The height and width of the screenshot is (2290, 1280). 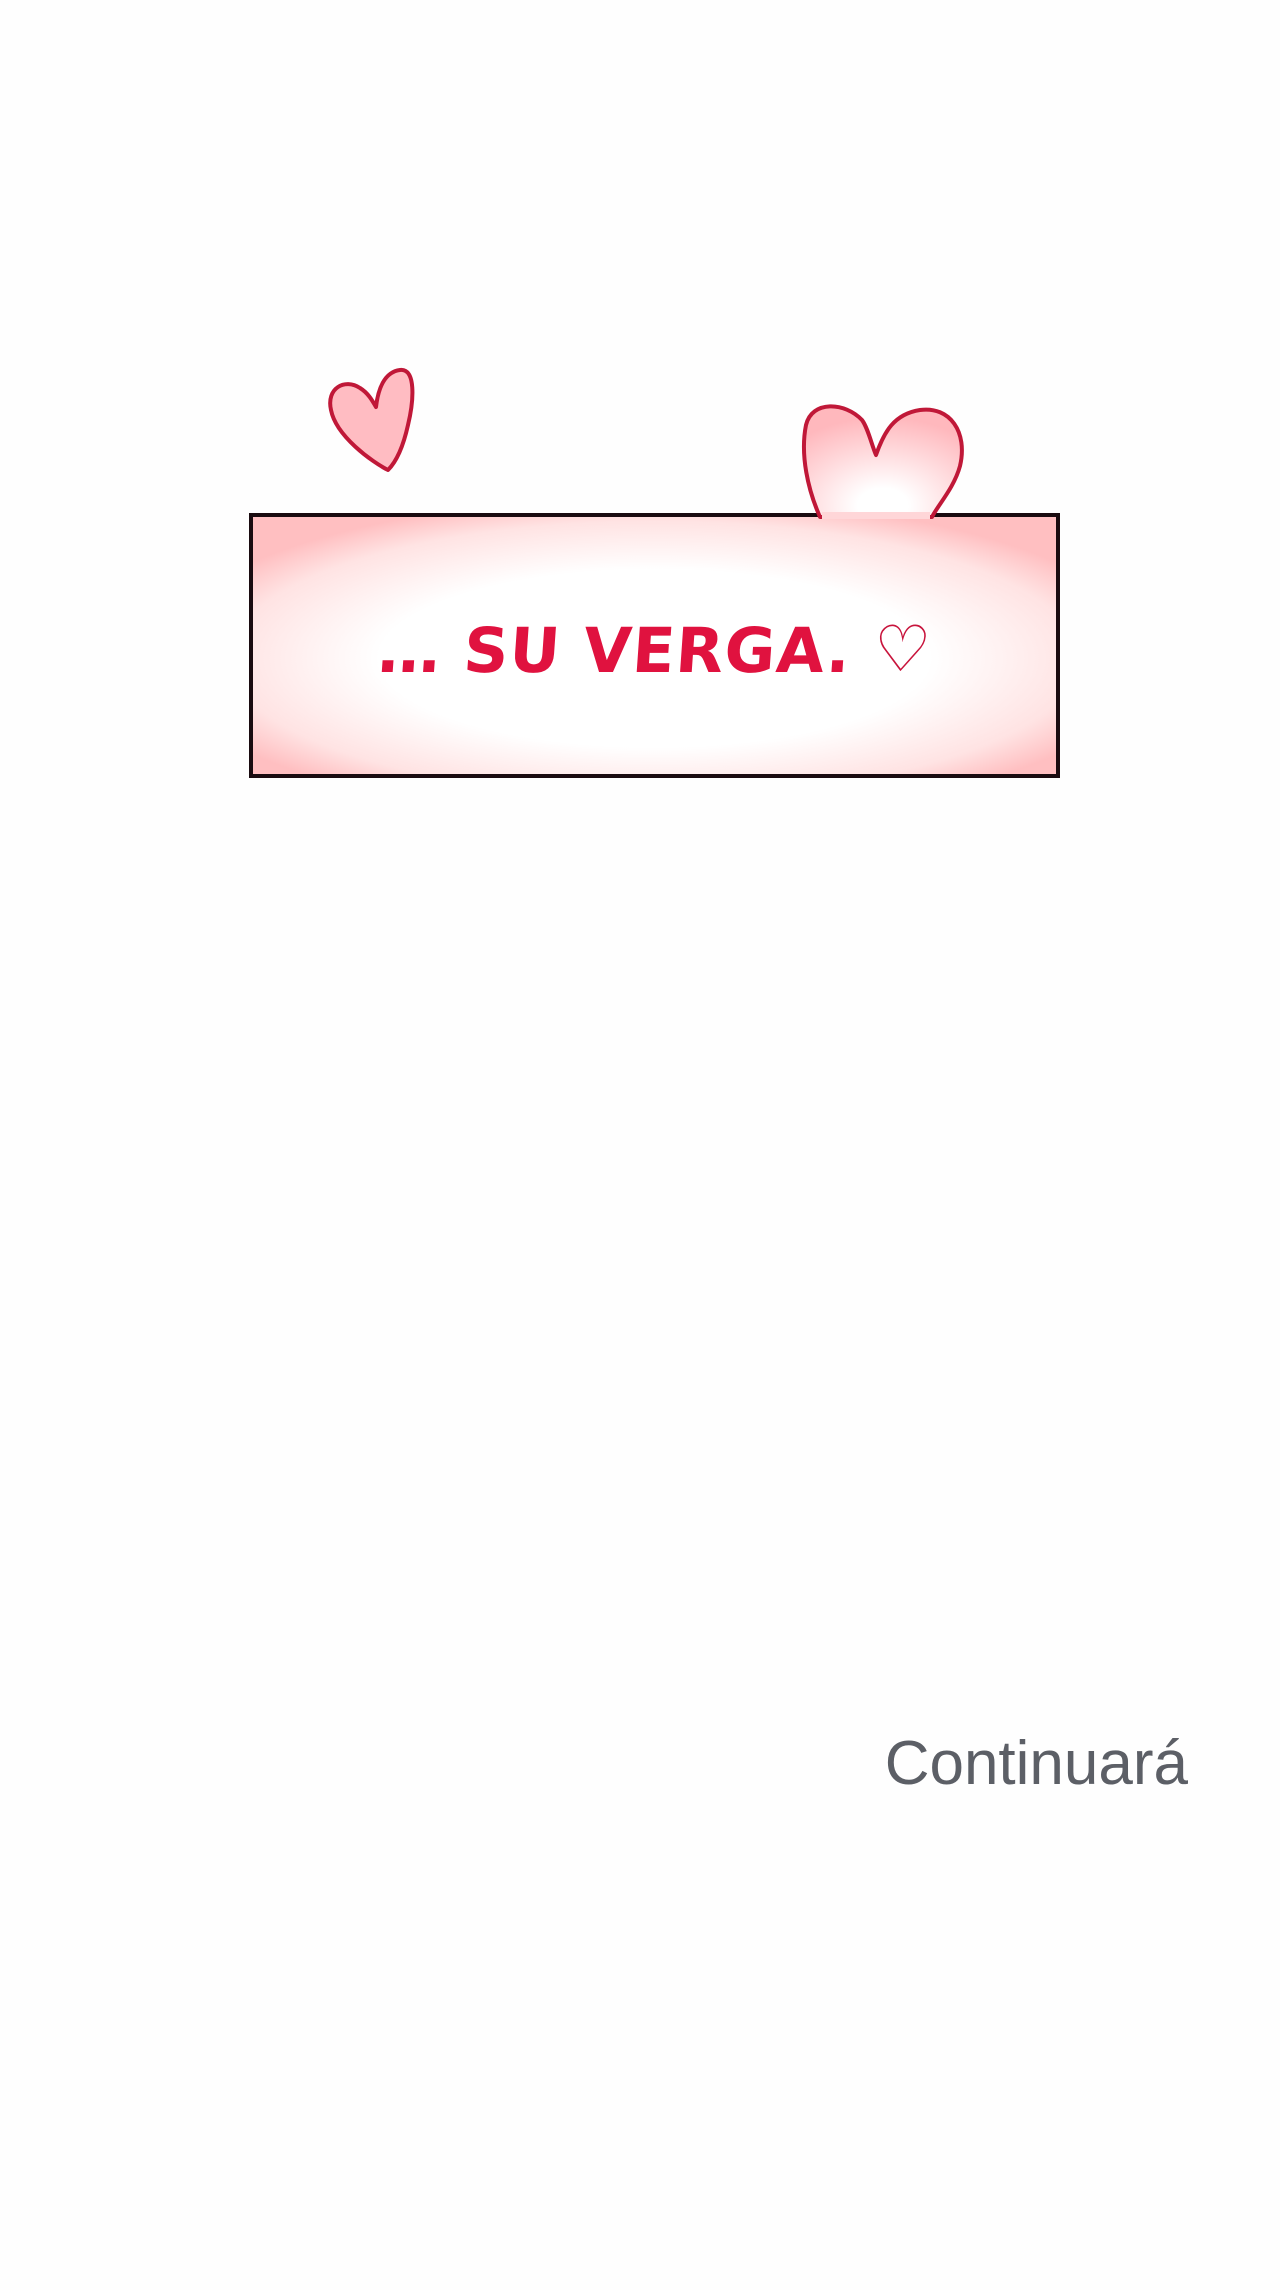 I want to click on caption-text: … SU VERGA. ♡, so click(x=655, y=650).